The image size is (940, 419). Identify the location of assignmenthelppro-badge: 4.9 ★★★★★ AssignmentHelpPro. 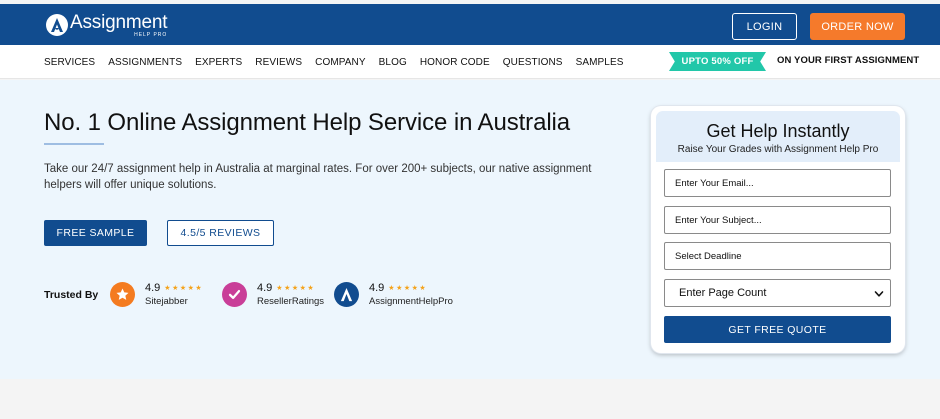
(393, 294).